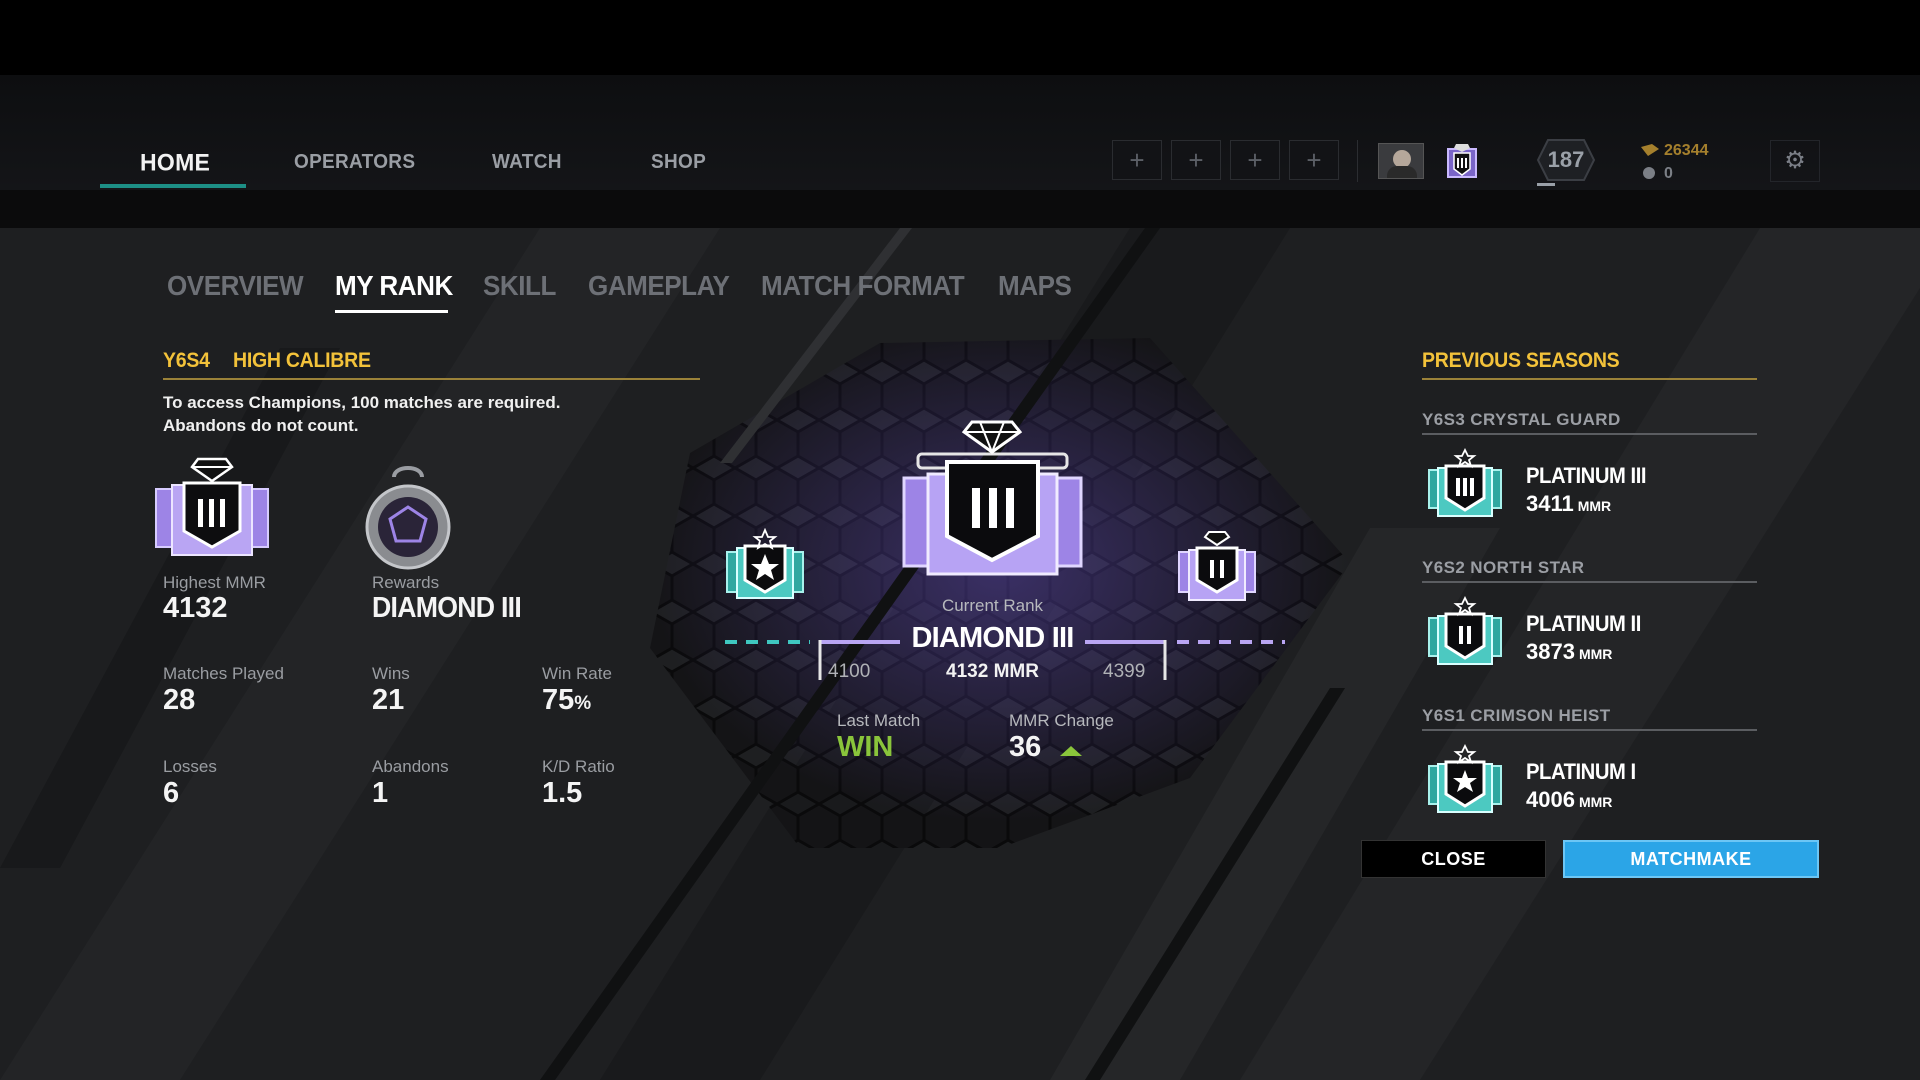 Image resolution: width=1920 pixels, height=1080 pixels. What do you see at coordinates (1462, 161) in the screenshot?
I see `nav-rank-icon` at bounding box center [1462, 161].